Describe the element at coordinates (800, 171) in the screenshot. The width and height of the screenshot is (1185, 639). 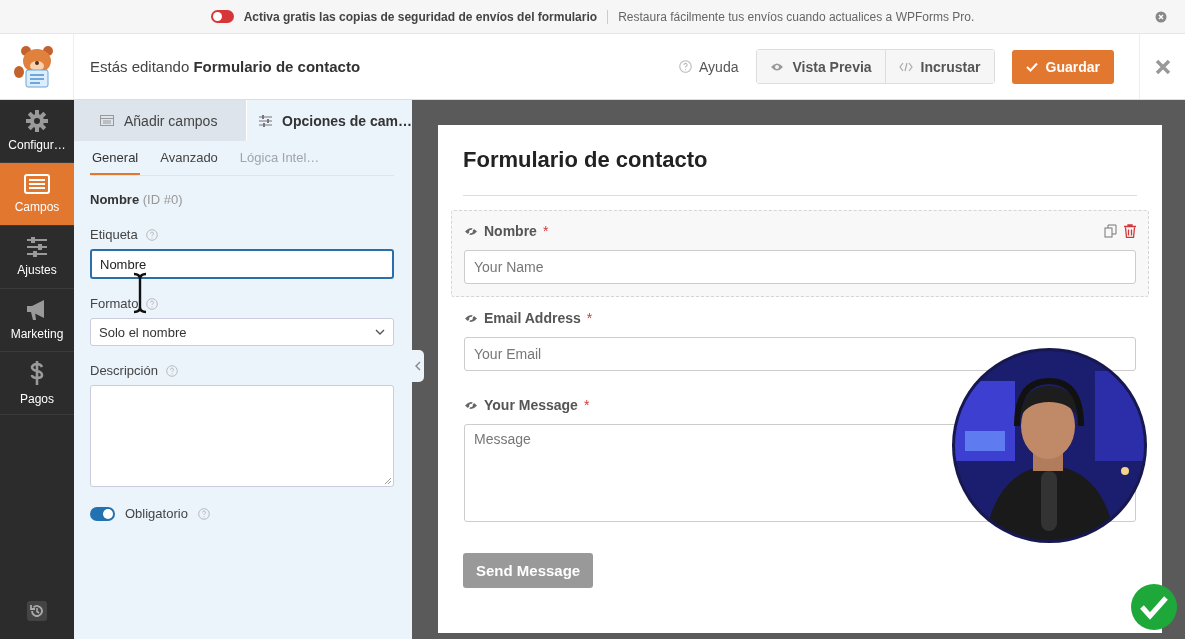
I see `form-title: Formulario de contacto` at that location.